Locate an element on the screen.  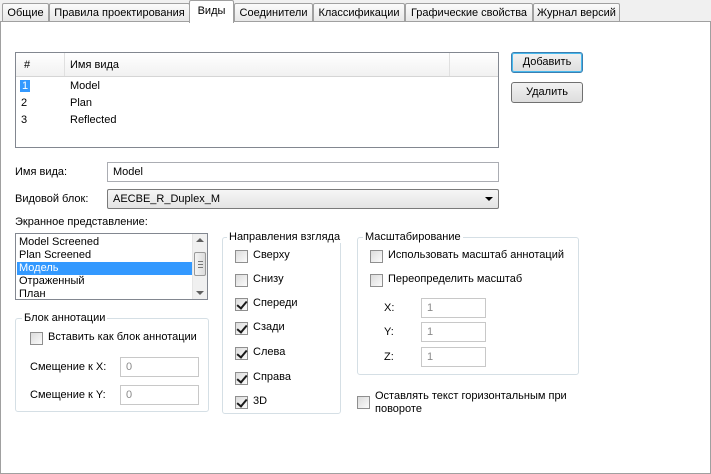
list-item: Model Screened is located at coordinates (105, 242).